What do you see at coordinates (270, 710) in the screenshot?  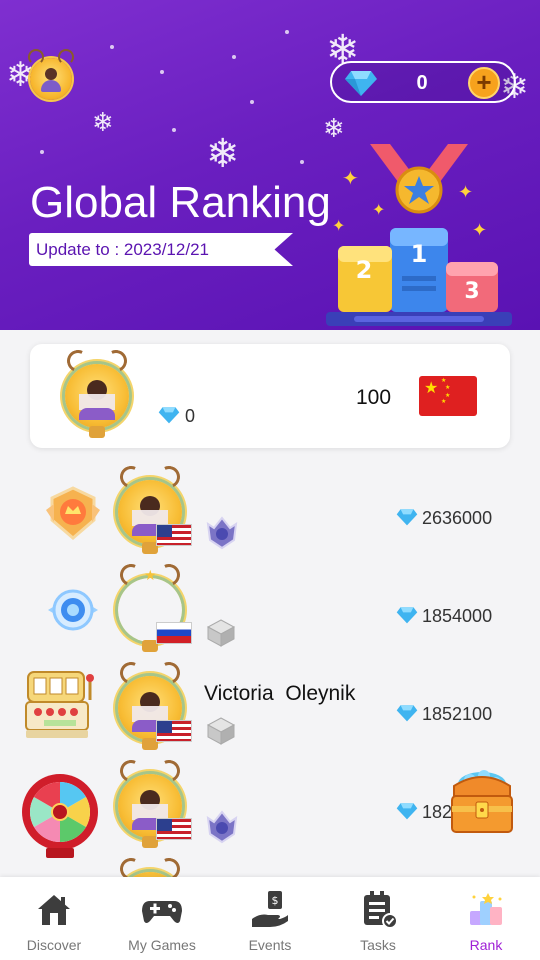 I see `leaderboard-row: Victoria Oleynik 1852100` at bounding box center [270, 710].